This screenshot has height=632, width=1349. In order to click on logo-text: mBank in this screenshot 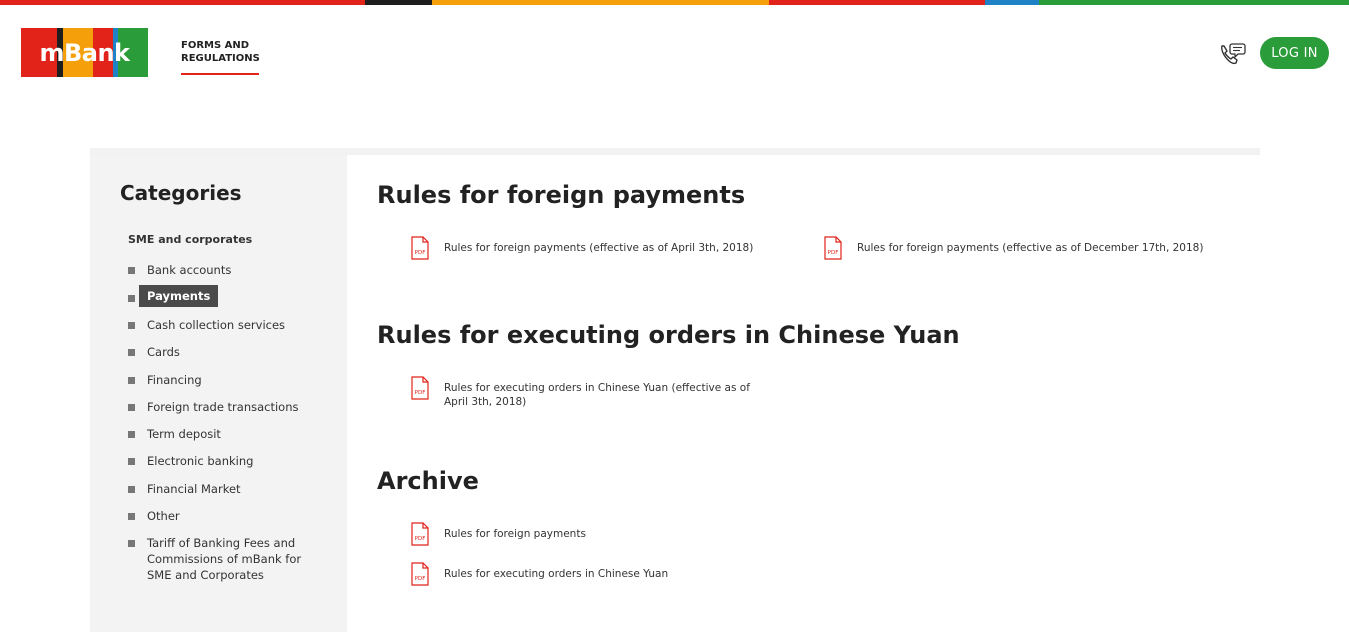, I will do `click(84, 52)`.